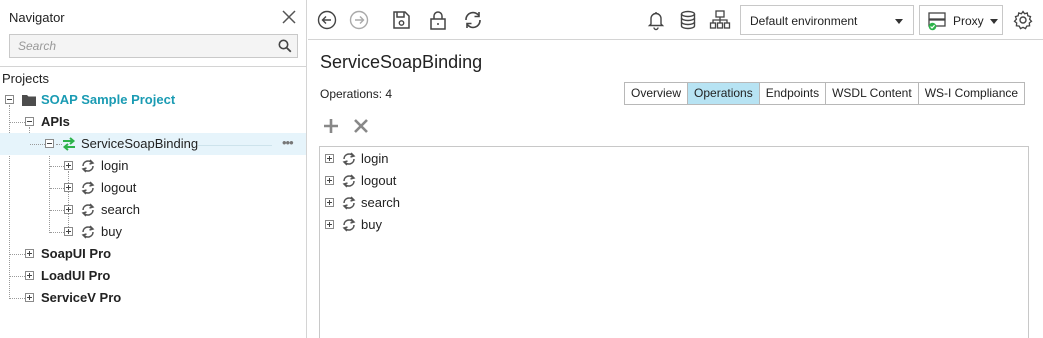 The height and width of the screenshot is (338, 1043). I want to click on tab-wsdl-content: WSDL Content, so click(872, 93).